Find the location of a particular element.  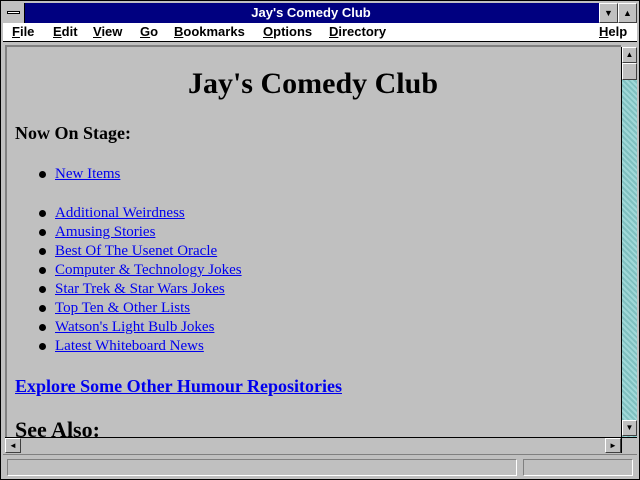

link-new-items: New Items is located at coordinates (87, 174).